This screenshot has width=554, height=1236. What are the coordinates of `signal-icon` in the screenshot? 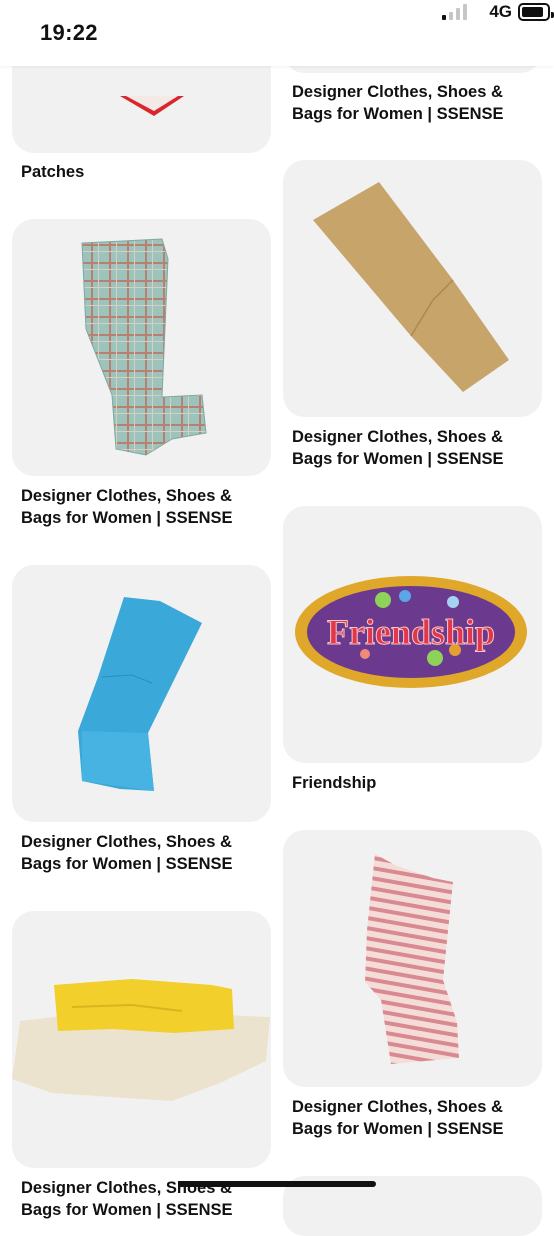 It's located at (455, 12).